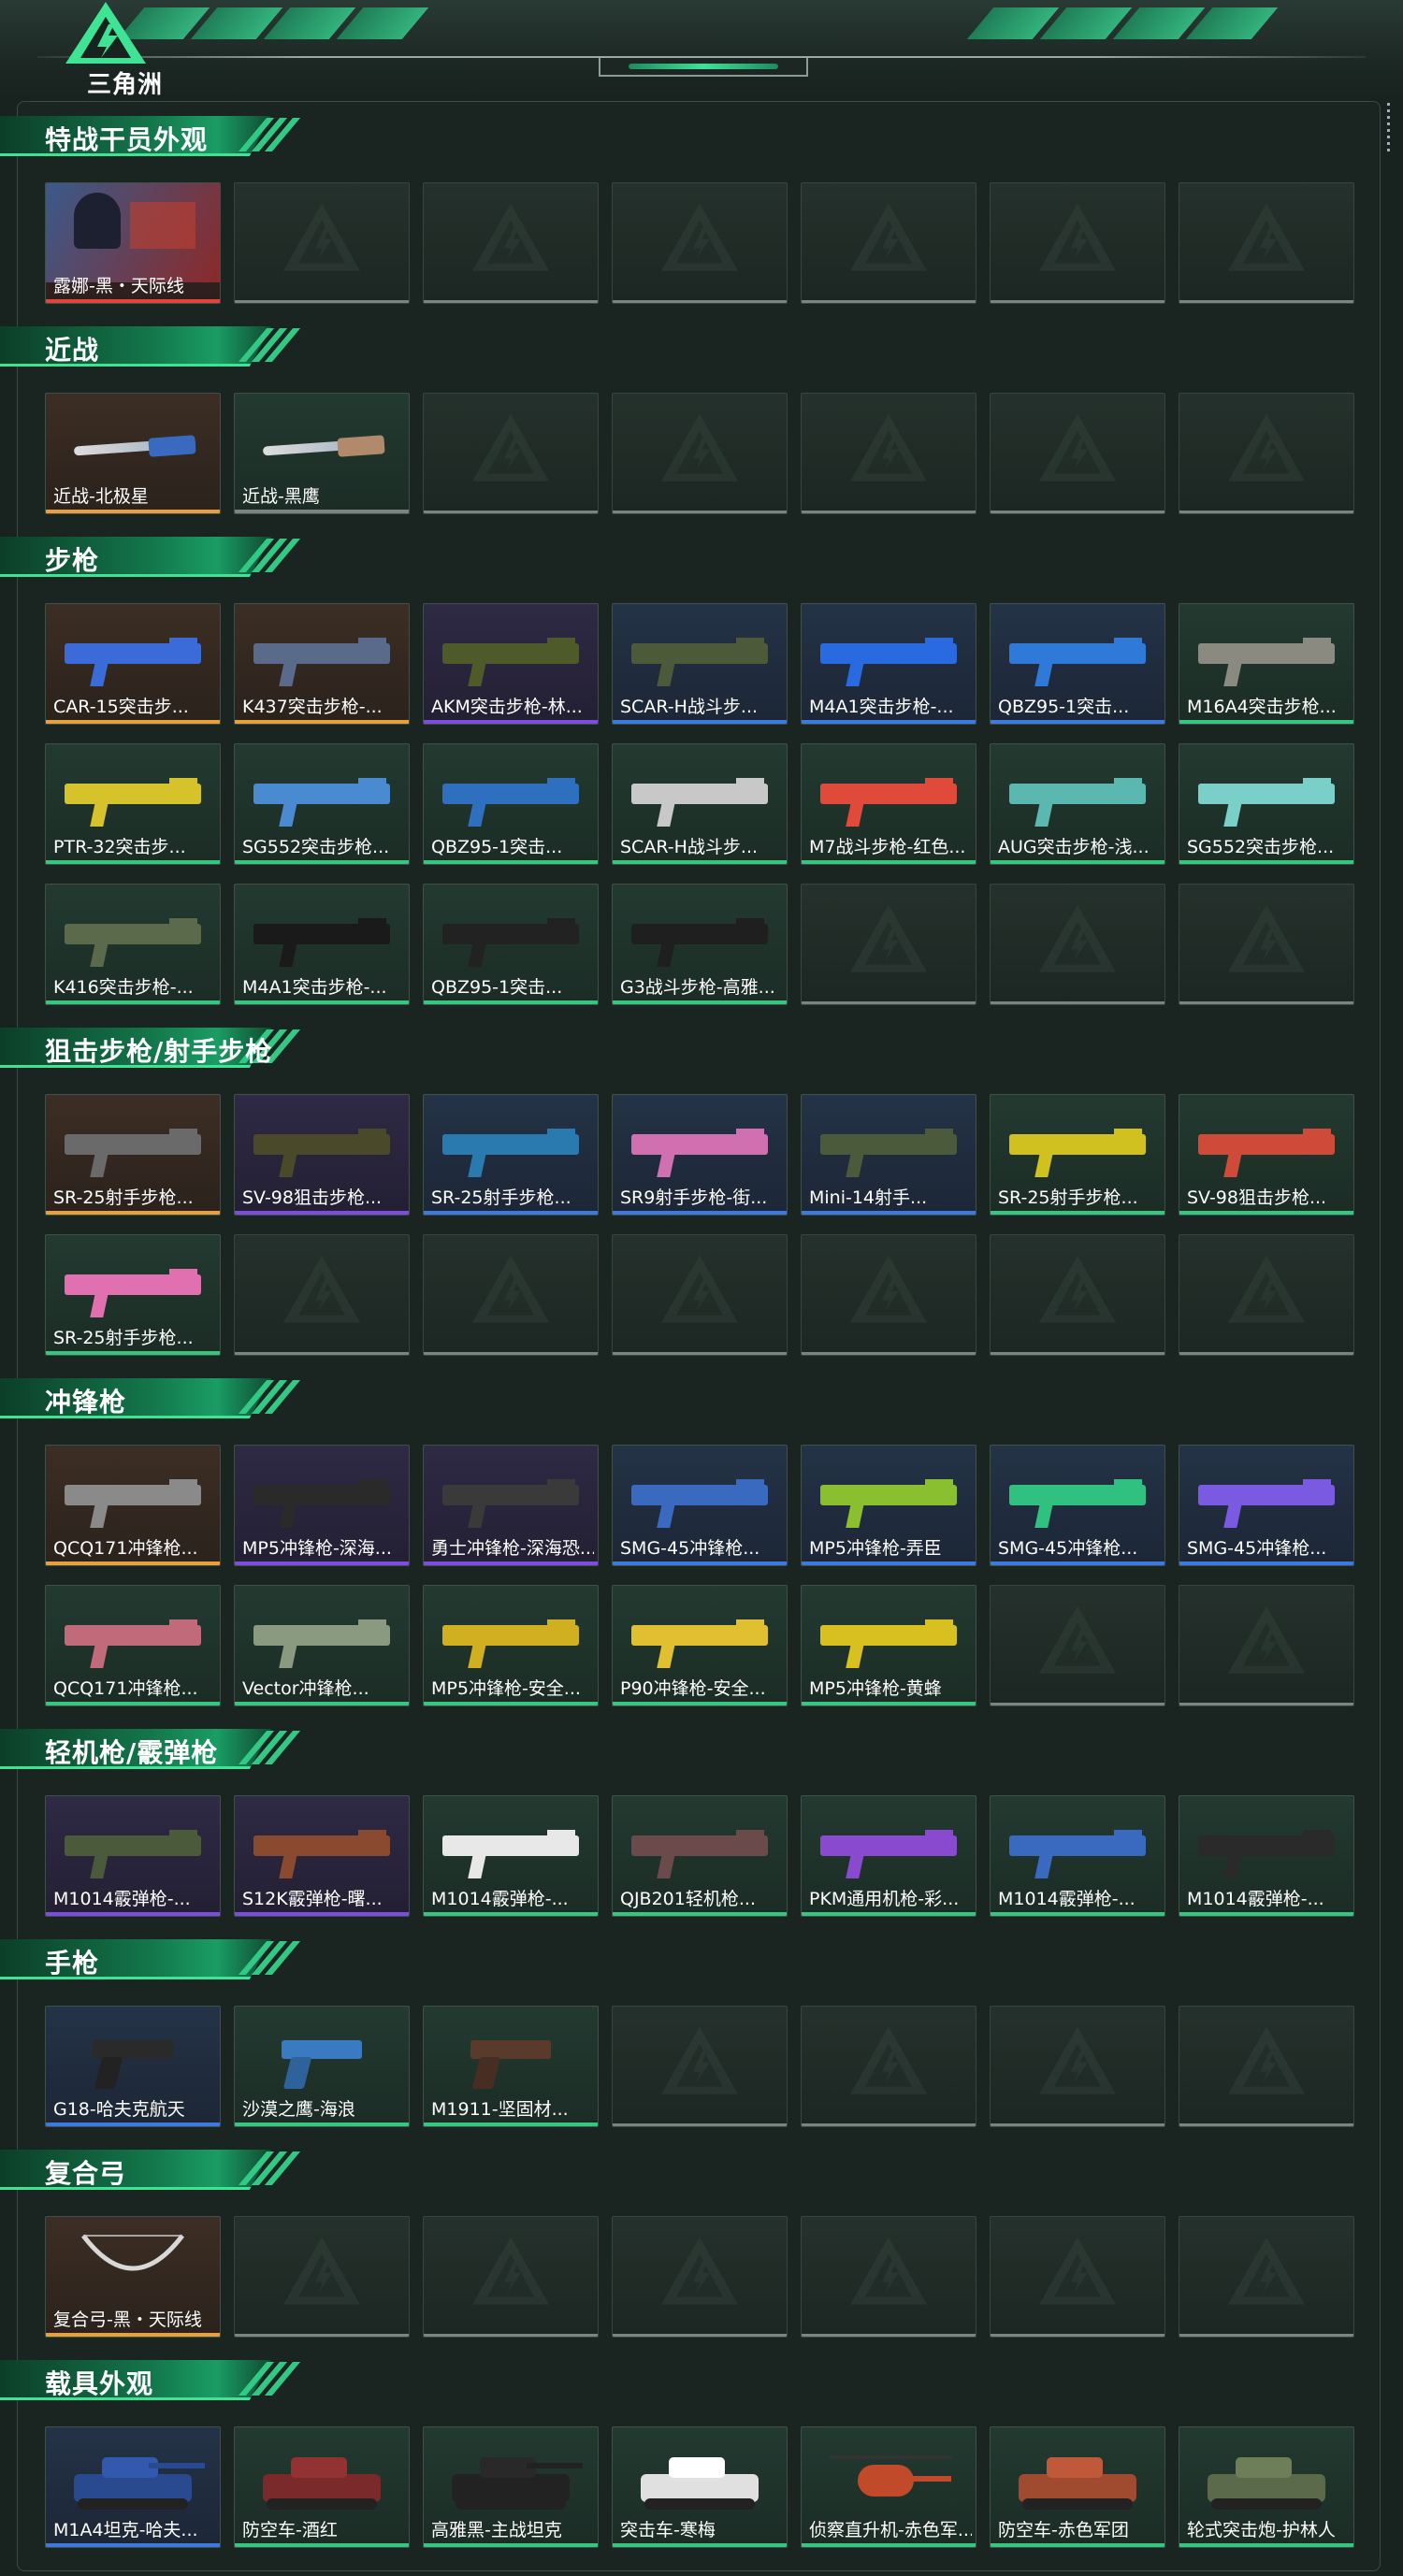  What do you see at coordinates (888, 1646) in the screenshot?
I see `skin-card: MP5冲锋枪-黄蜂` at bounding box center [888, 1646].